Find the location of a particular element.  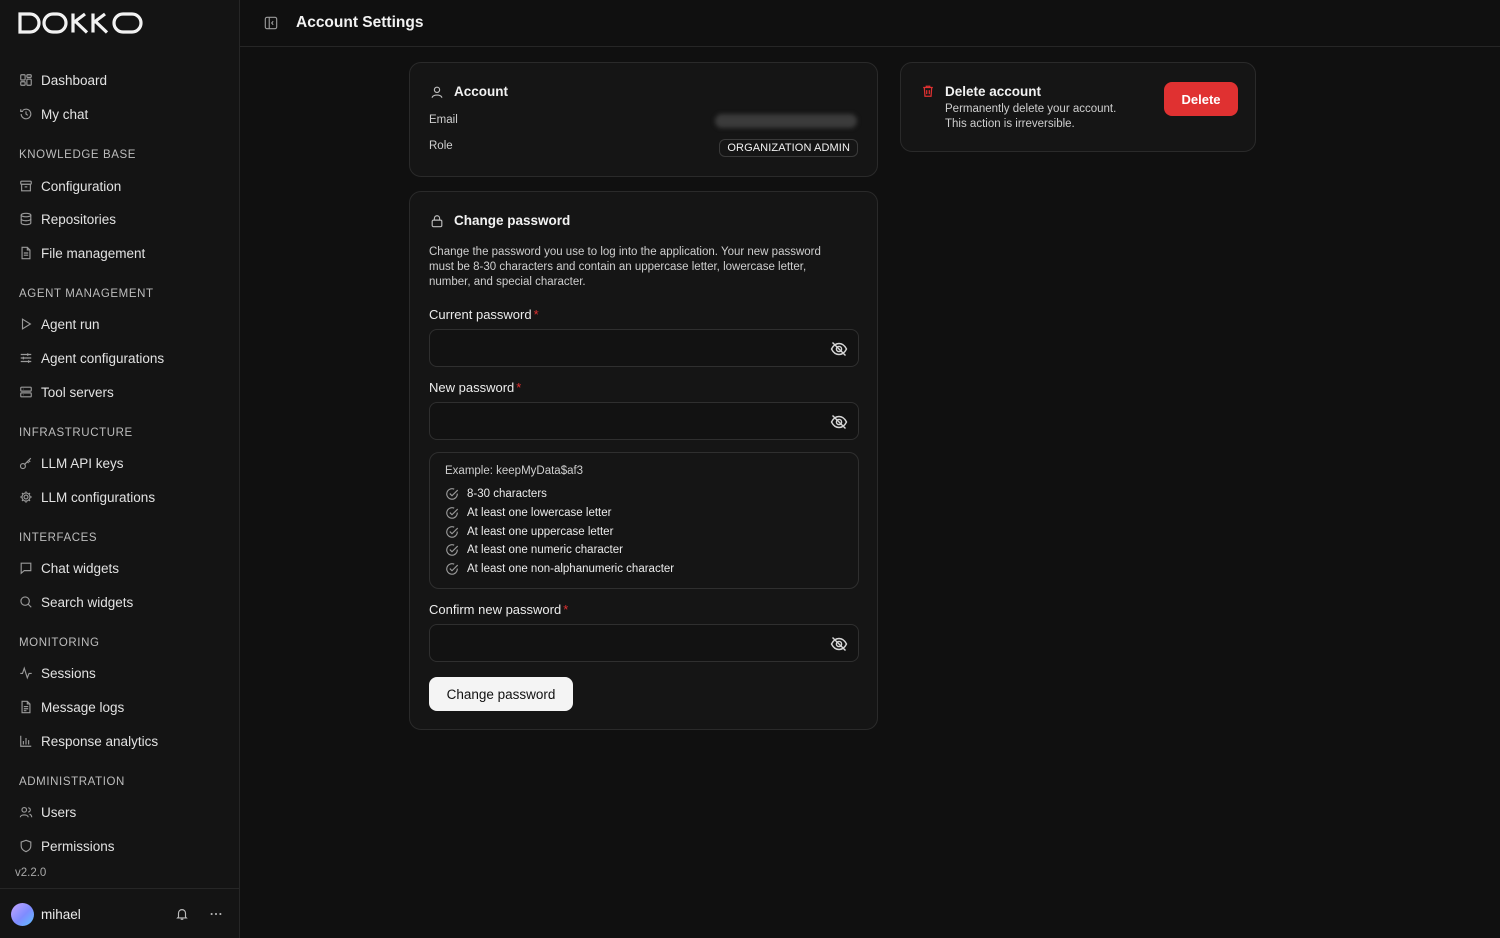

sidebar-item-tool-servers: Tool servers is located at coordinates (66, 392).